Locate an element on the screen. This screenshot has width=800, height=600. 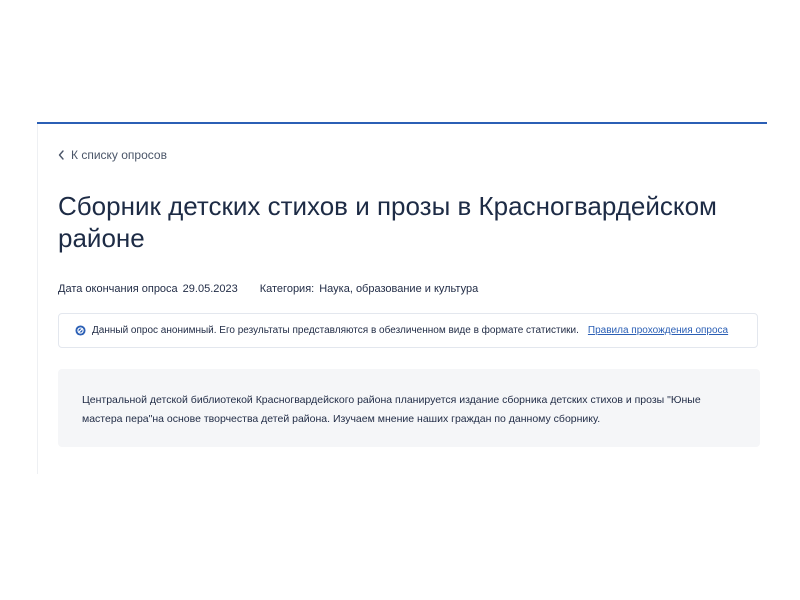
category: Категория: Наука, образование и культура is located at coordinates (369, 289).